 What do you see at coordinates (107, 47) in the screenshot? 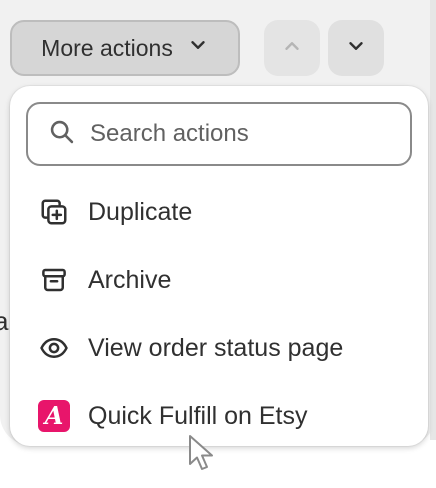
I see `more-actions-label: More actions` at bounding box center [107, 47].